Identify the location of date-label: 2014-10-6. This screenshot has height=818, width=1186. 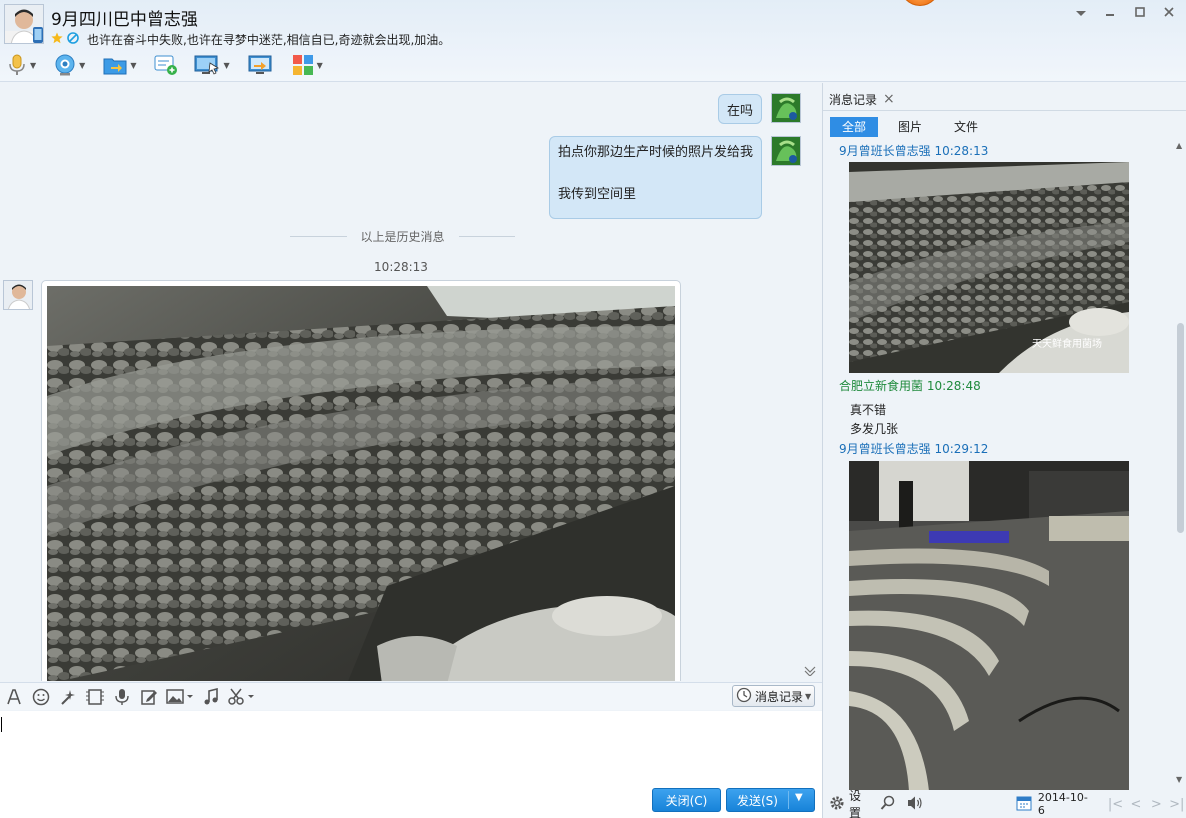
(1062, 804).